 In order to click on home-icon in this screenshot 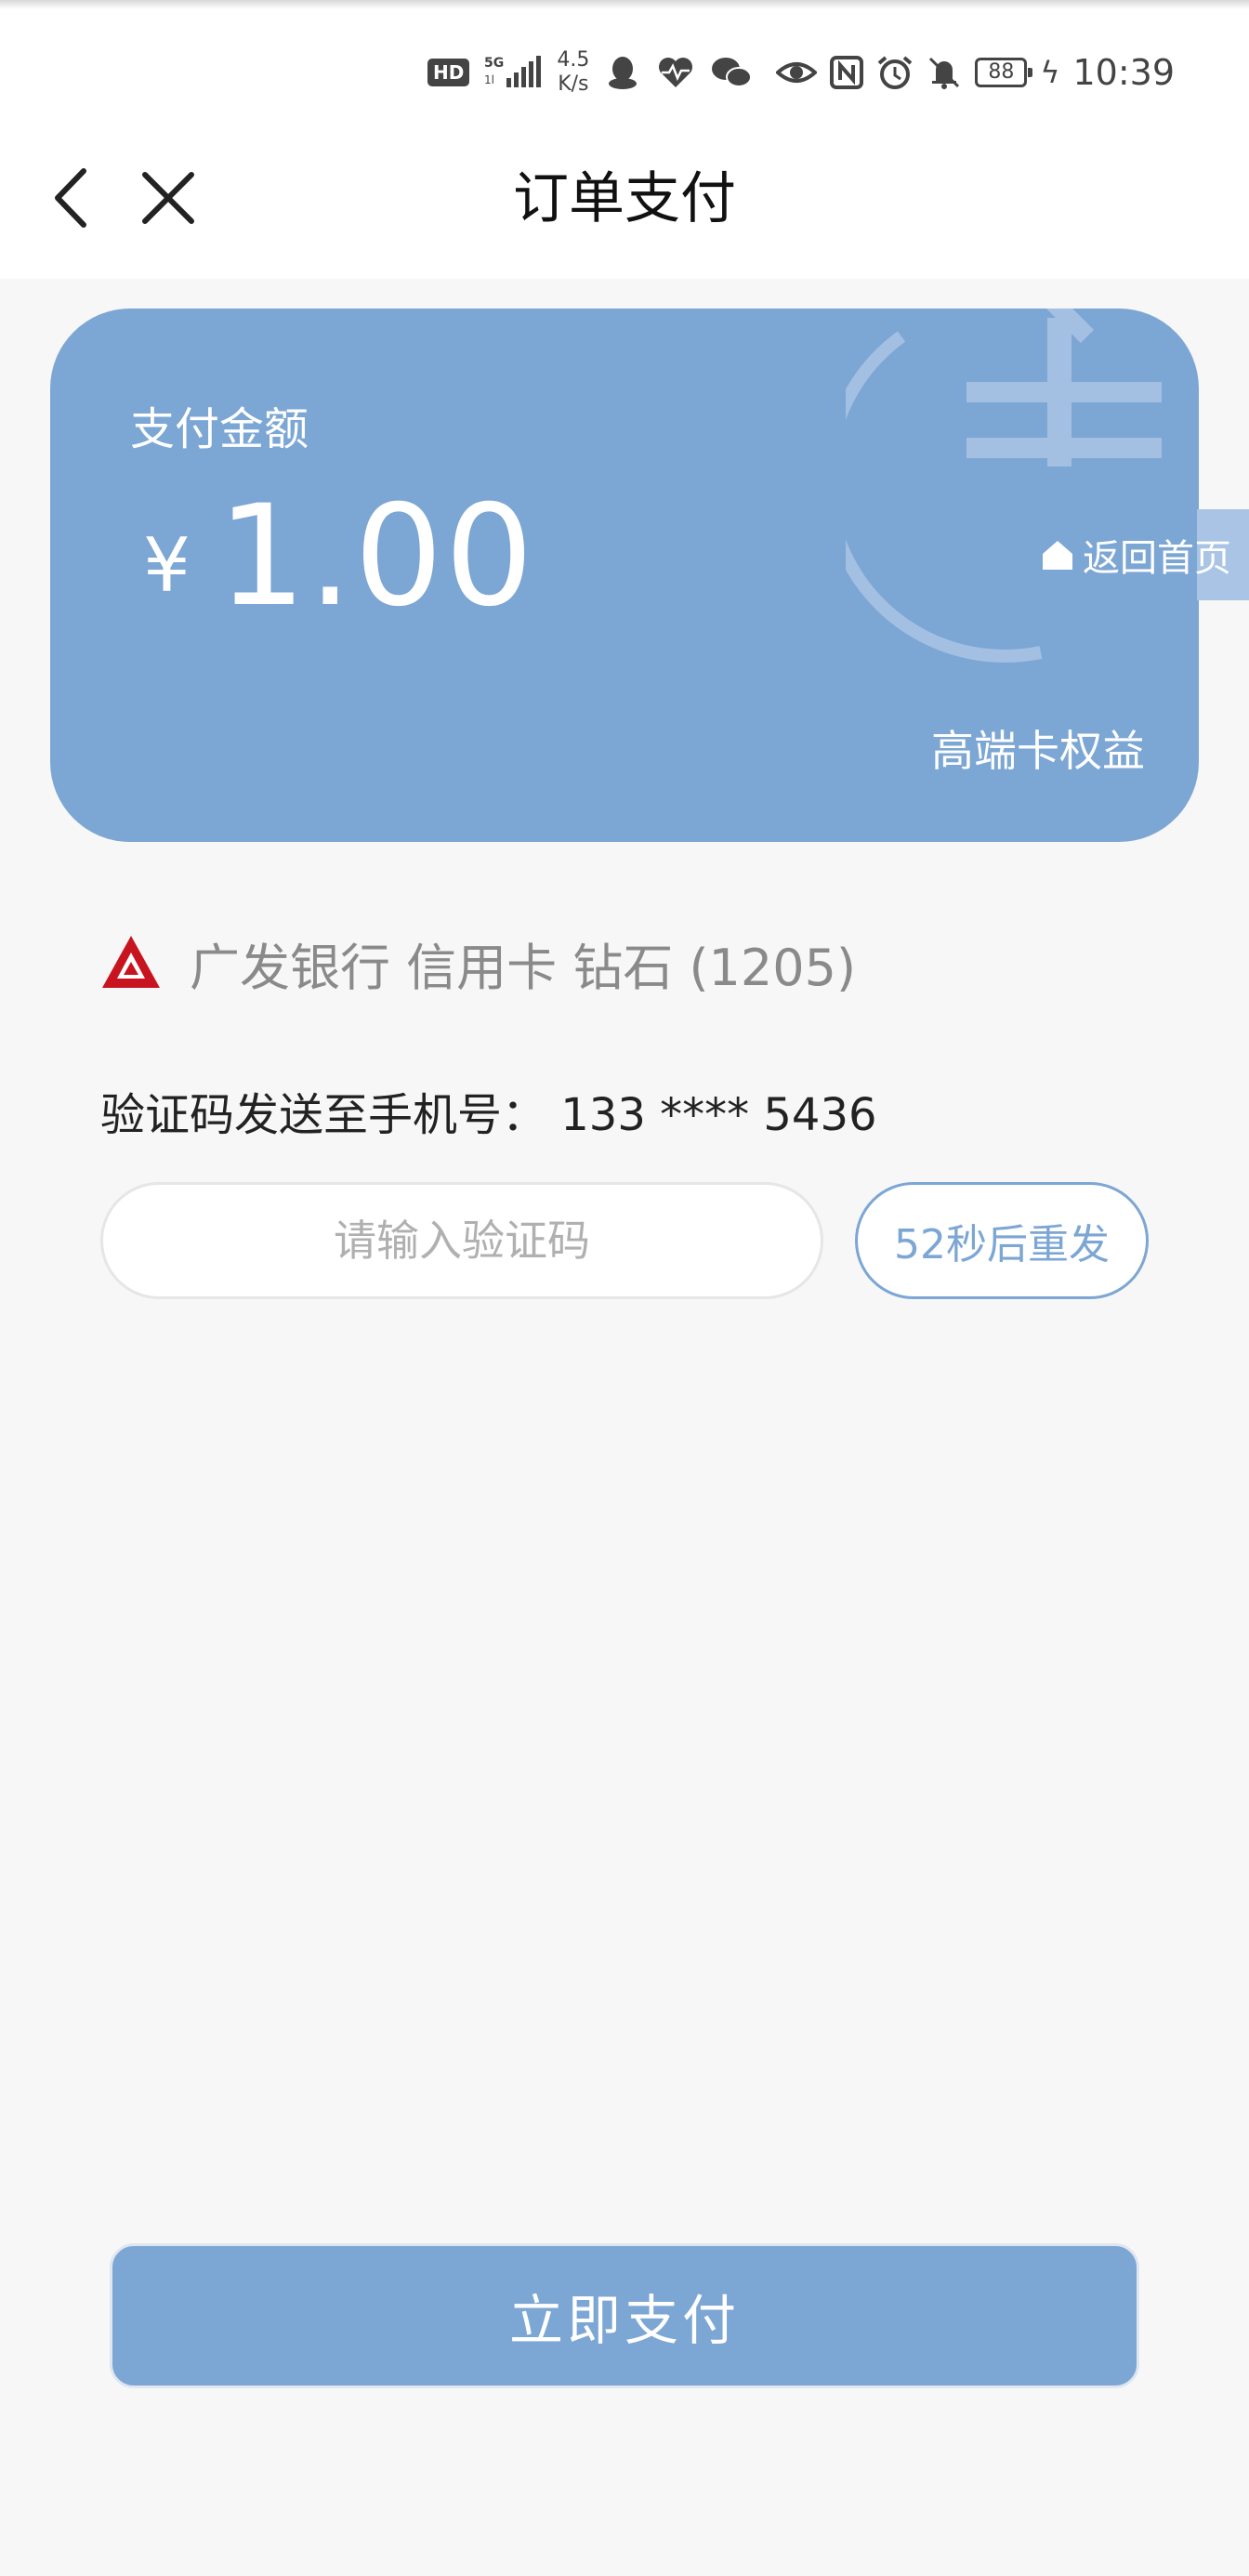, I will do `click(1057, 555)`.